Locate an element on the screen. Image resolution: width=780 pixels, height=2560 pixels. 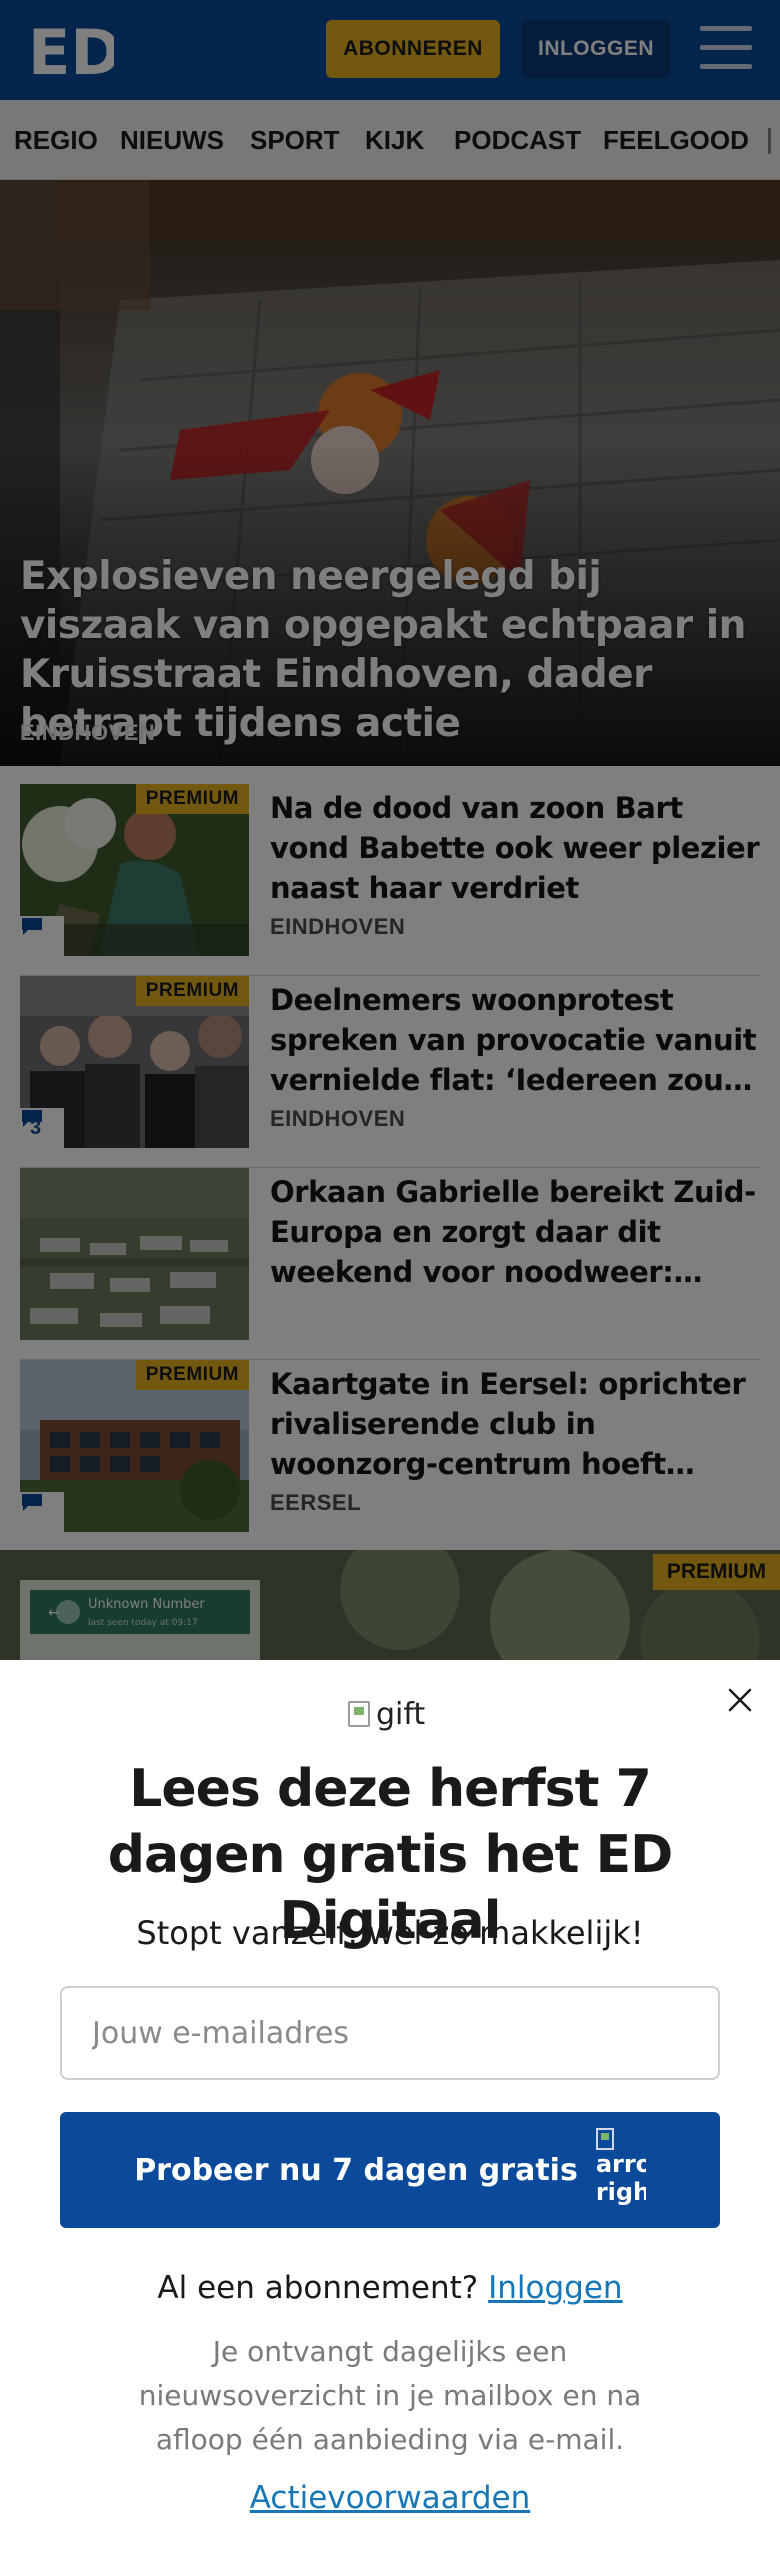
modal-subtitle: Stopt vanzelf, wel zo makkelijk! is located at coordinates (390, 1933).